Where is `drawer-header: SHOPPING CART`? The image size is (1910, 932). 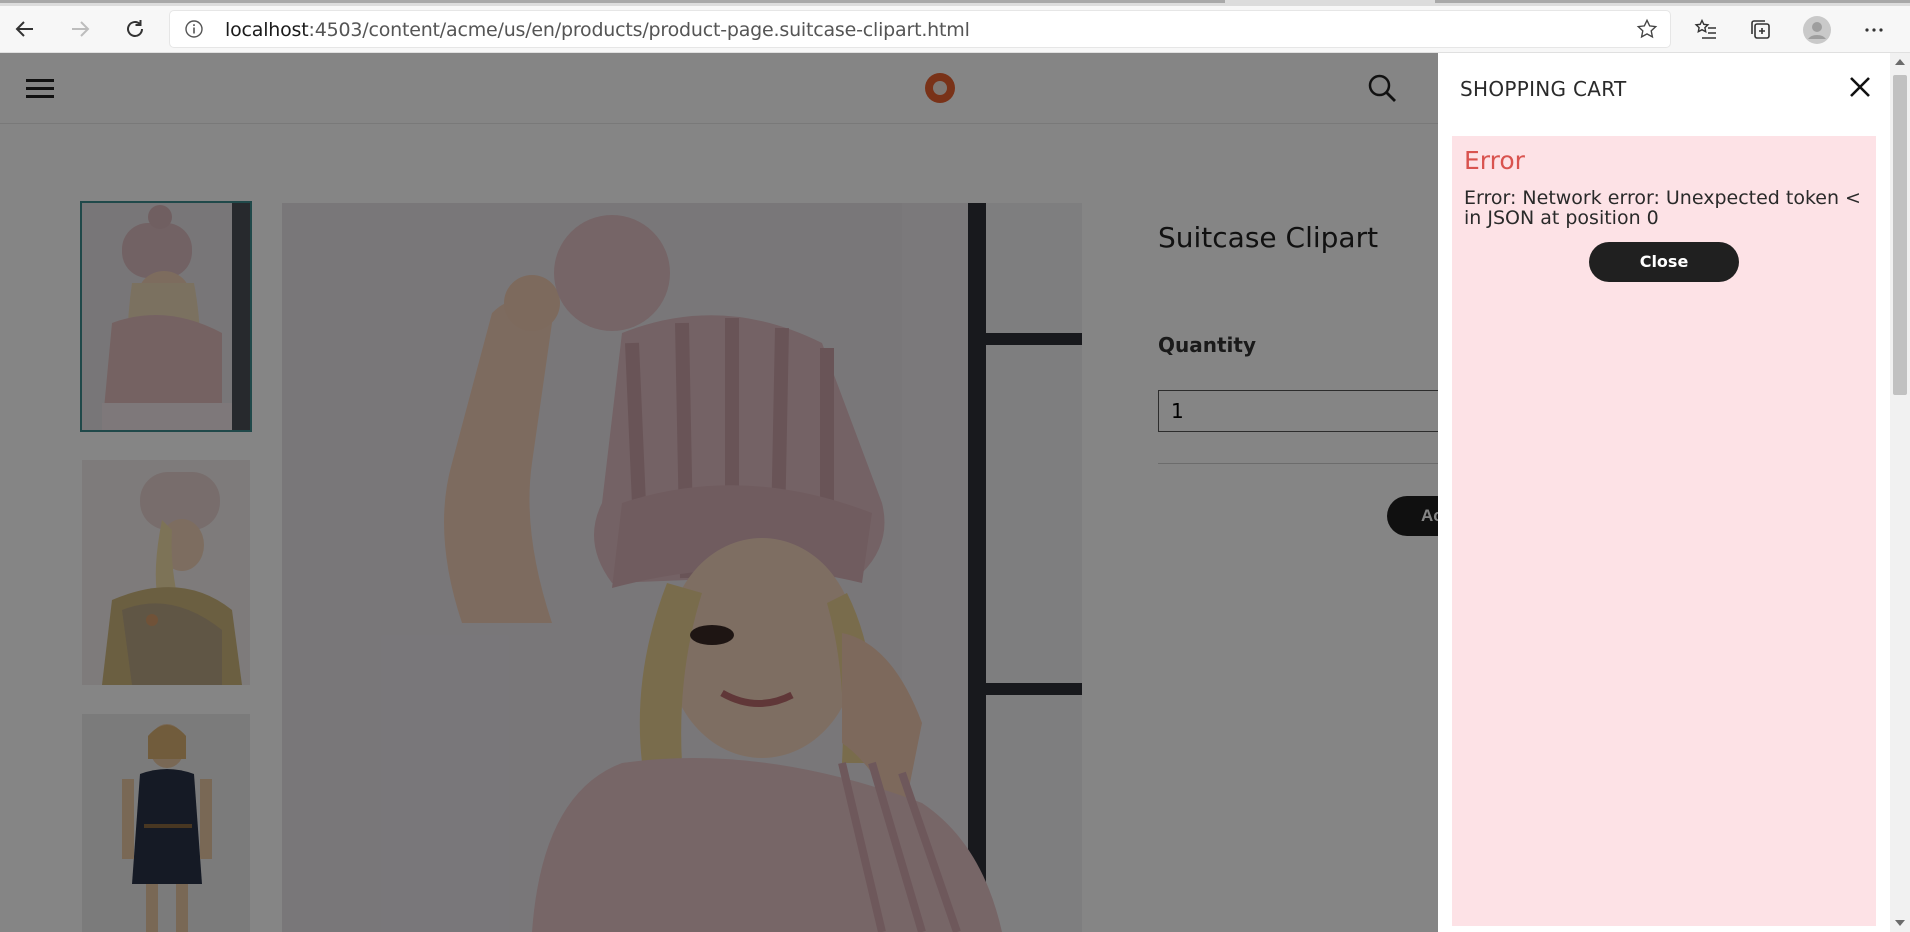 drawer-header: SHOPPING CART is located at coordinates (1664, 88).